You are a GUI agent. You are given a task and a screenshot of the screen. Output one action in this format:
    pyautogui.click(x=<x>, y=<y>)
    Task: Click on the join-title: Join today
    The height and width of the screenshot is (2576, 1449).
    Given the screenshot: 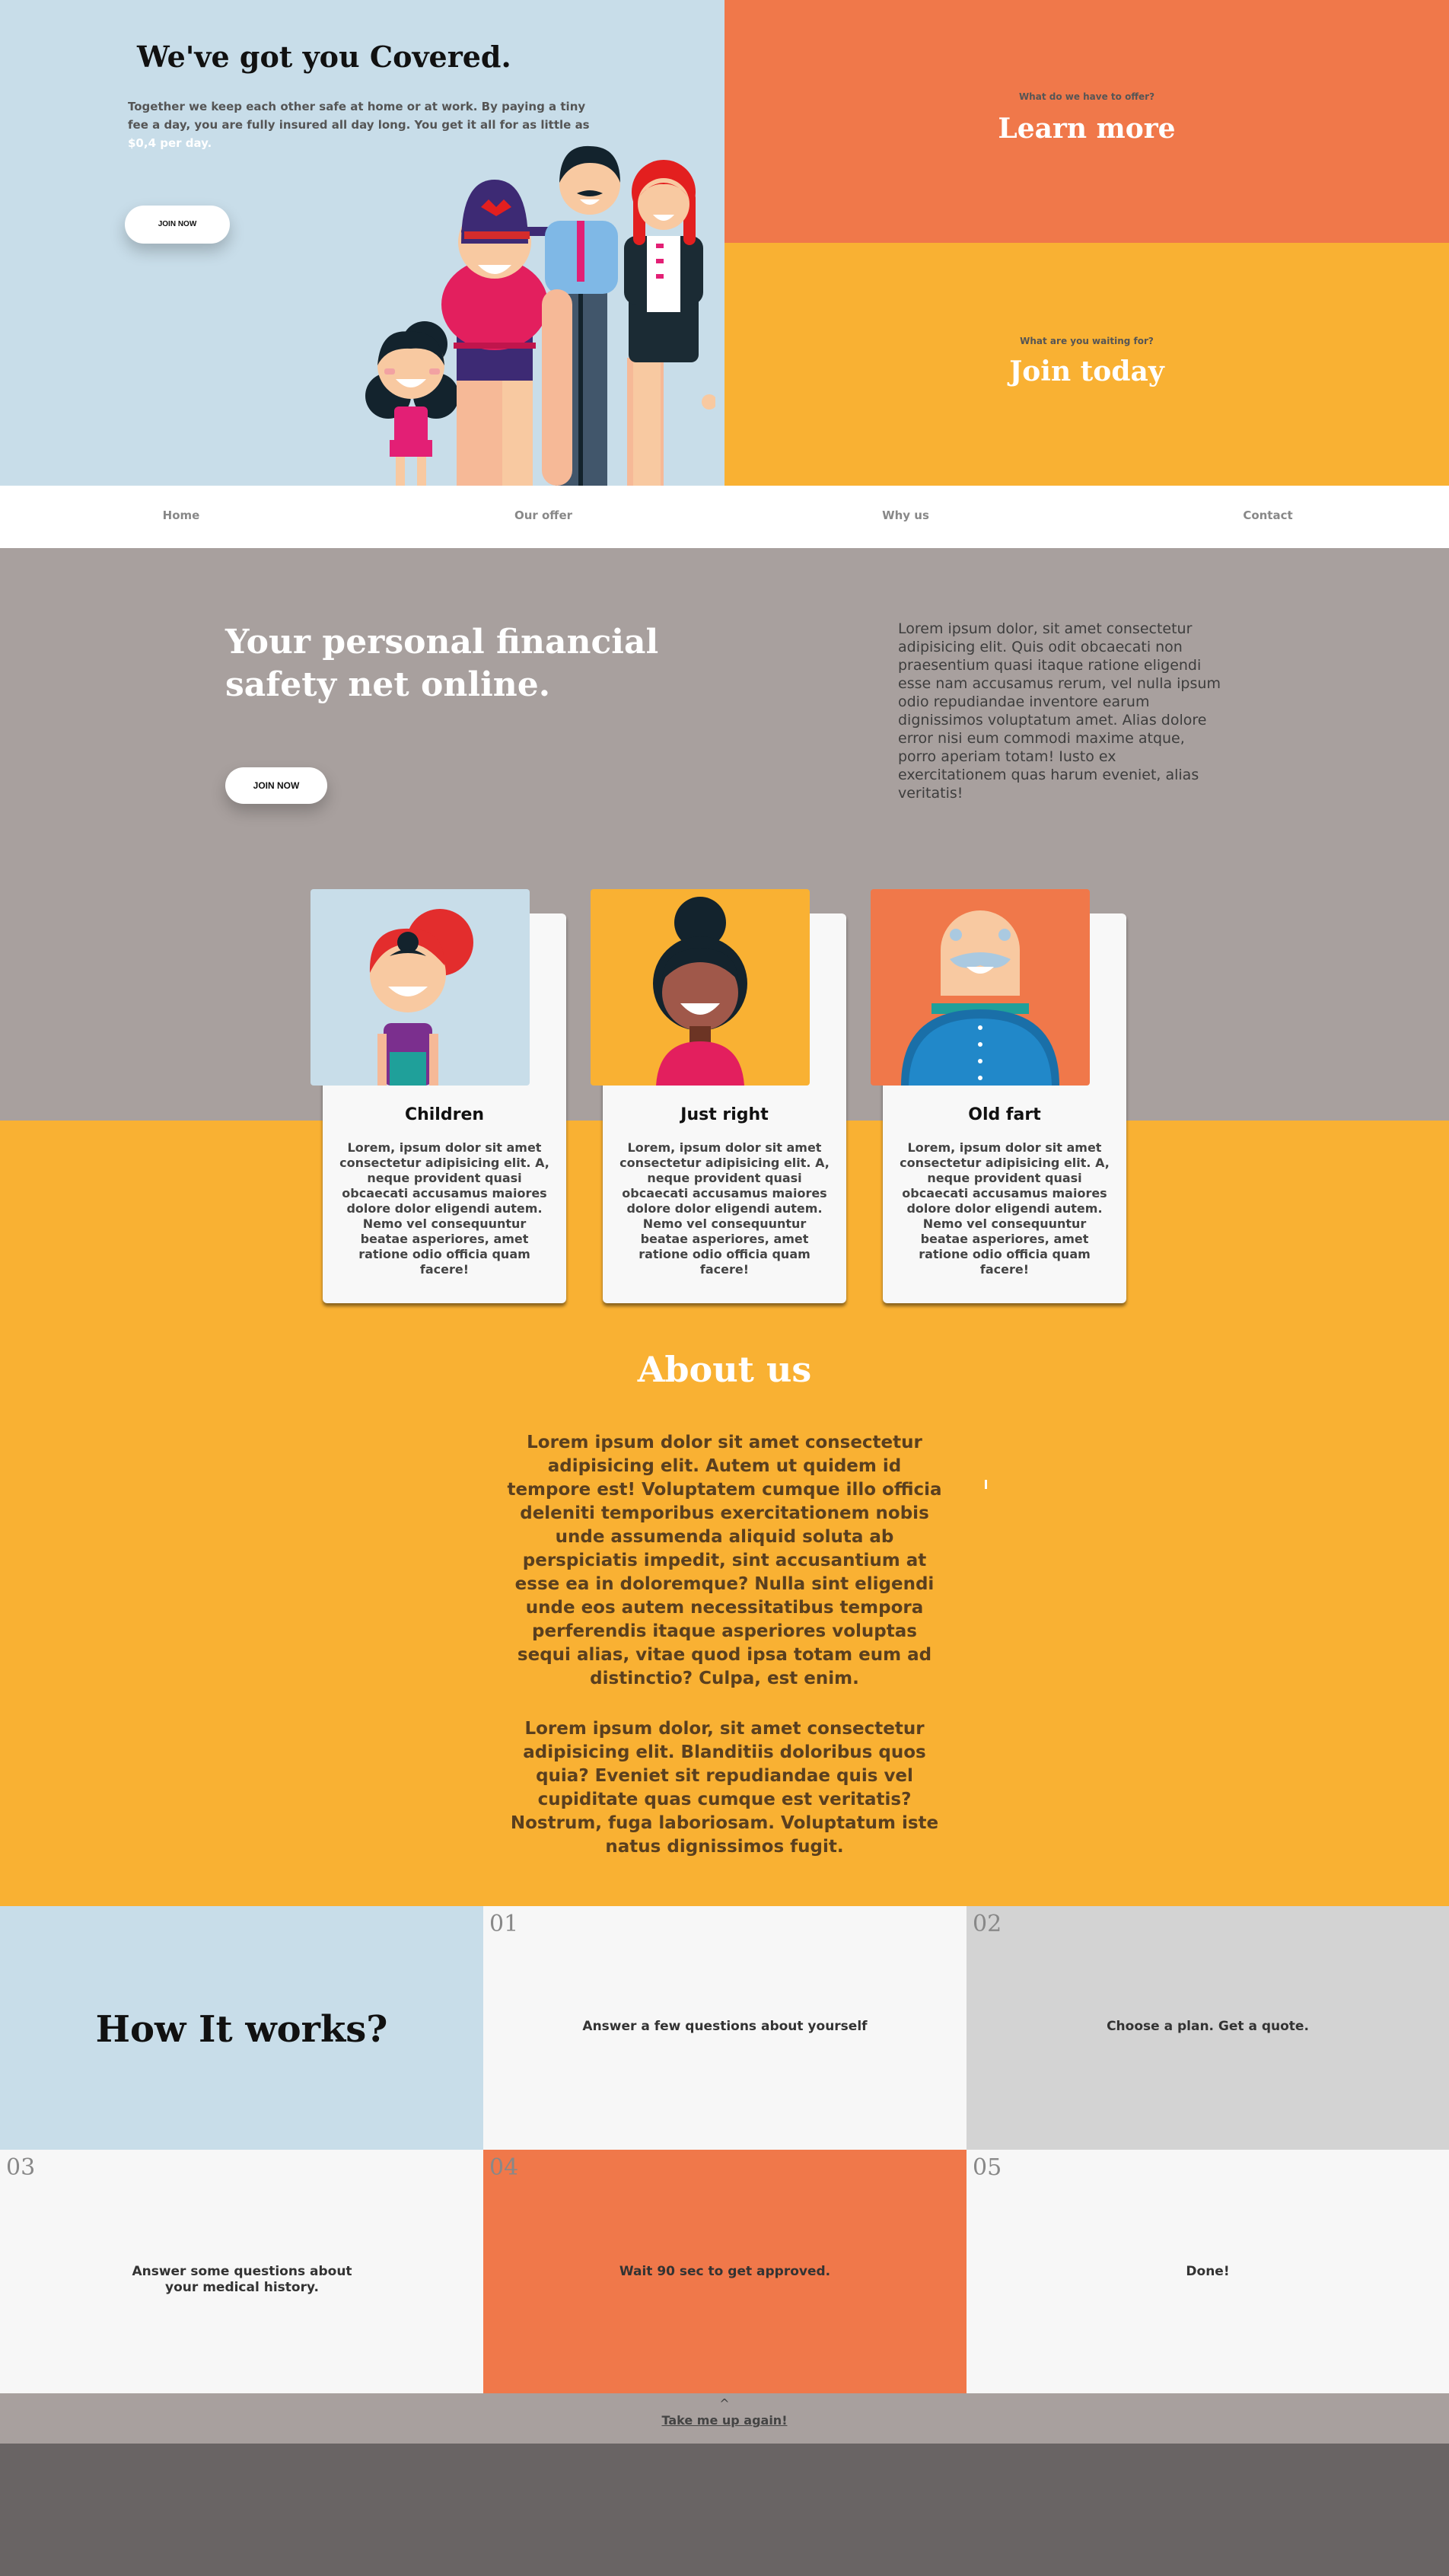 What is the action you would take?
    pyautogui.click(x=1086, y=371)
    